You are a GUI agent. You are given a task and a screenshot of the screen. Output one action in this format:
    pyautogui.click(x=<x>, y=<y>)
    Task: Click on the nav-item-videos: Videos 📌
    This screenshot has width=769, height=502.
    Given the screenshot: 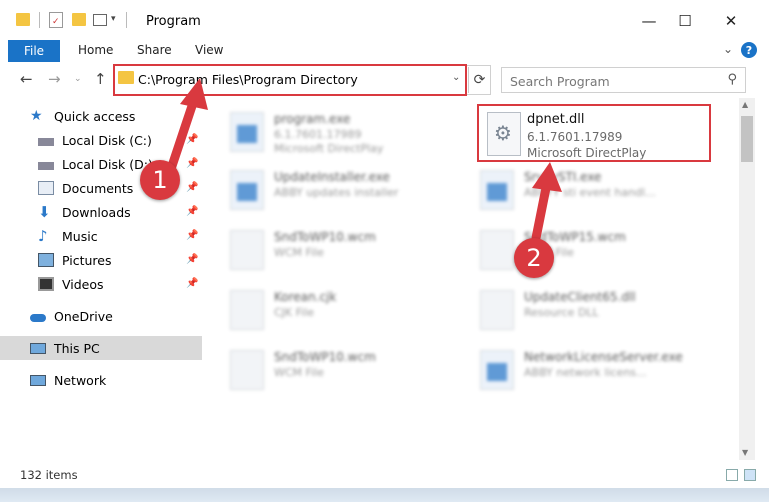 What is the action you would take?
    pyautogui.click(x=101, y=284)
    